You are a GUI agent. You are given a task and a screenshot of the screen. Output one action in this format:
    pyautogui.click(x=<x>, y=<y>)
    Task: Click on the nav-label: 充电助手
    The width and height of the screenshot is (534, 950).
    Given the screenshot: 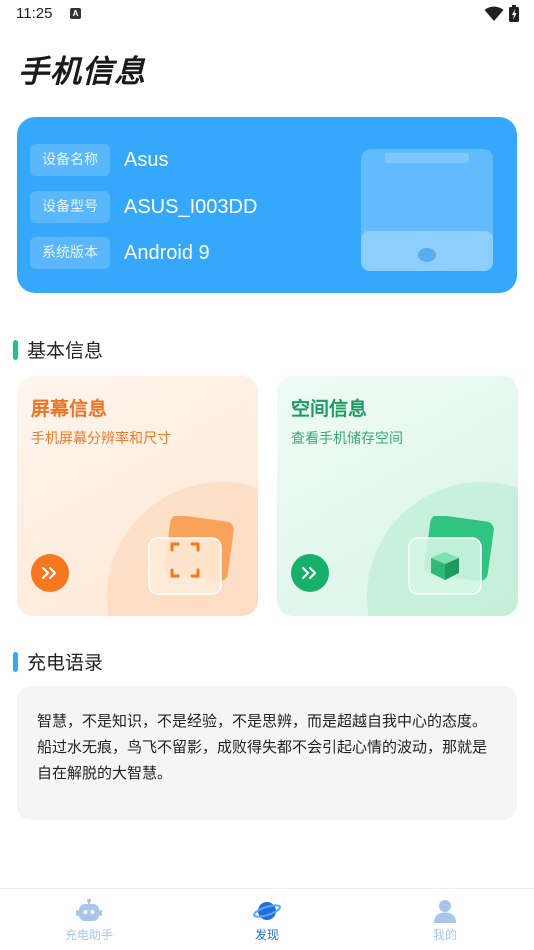 What is the action you would take?
    pyautogui.click(x=88, y=935)
    